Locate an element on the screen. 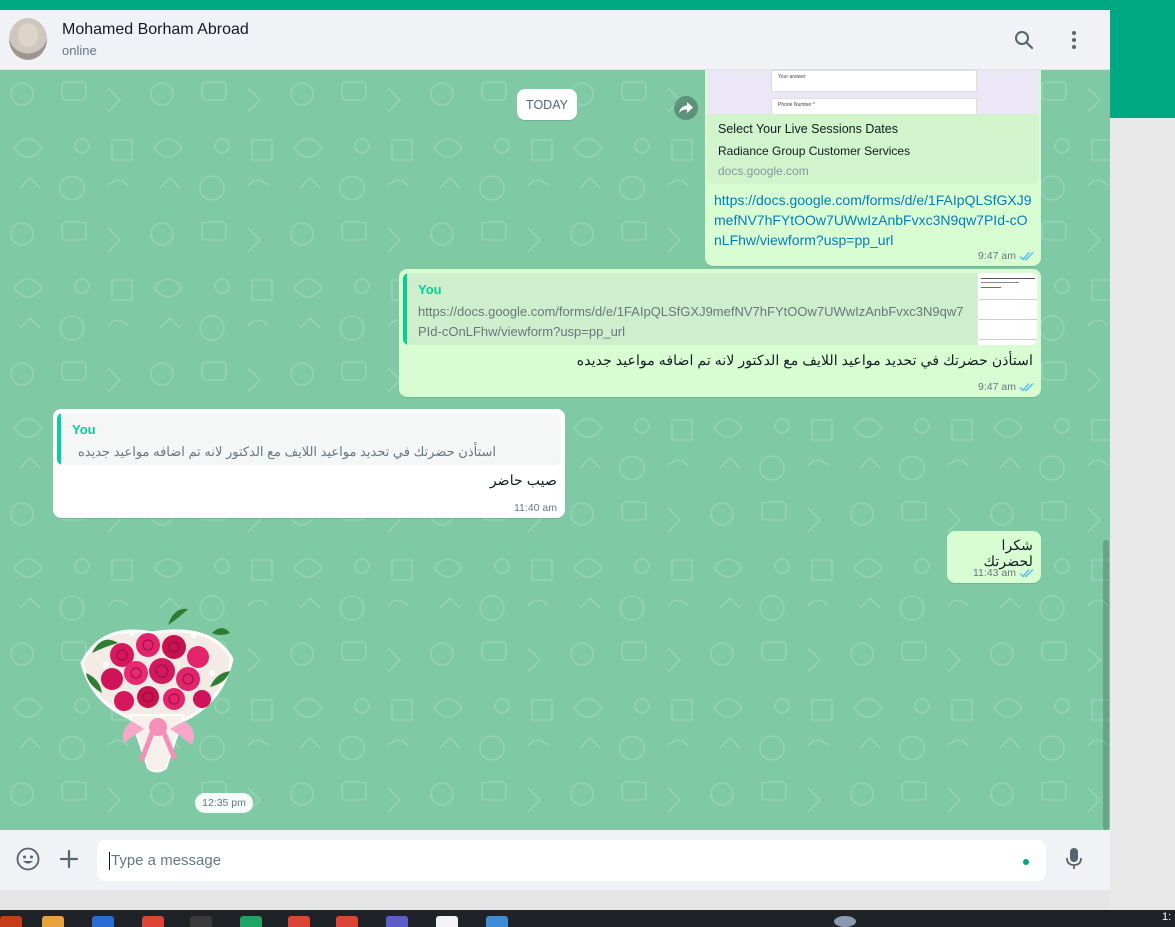 Image resolution: width=1175 pixels, height=927 pixels. message-text: شكرا لحضرتك is located at coordinates (1008, 554).